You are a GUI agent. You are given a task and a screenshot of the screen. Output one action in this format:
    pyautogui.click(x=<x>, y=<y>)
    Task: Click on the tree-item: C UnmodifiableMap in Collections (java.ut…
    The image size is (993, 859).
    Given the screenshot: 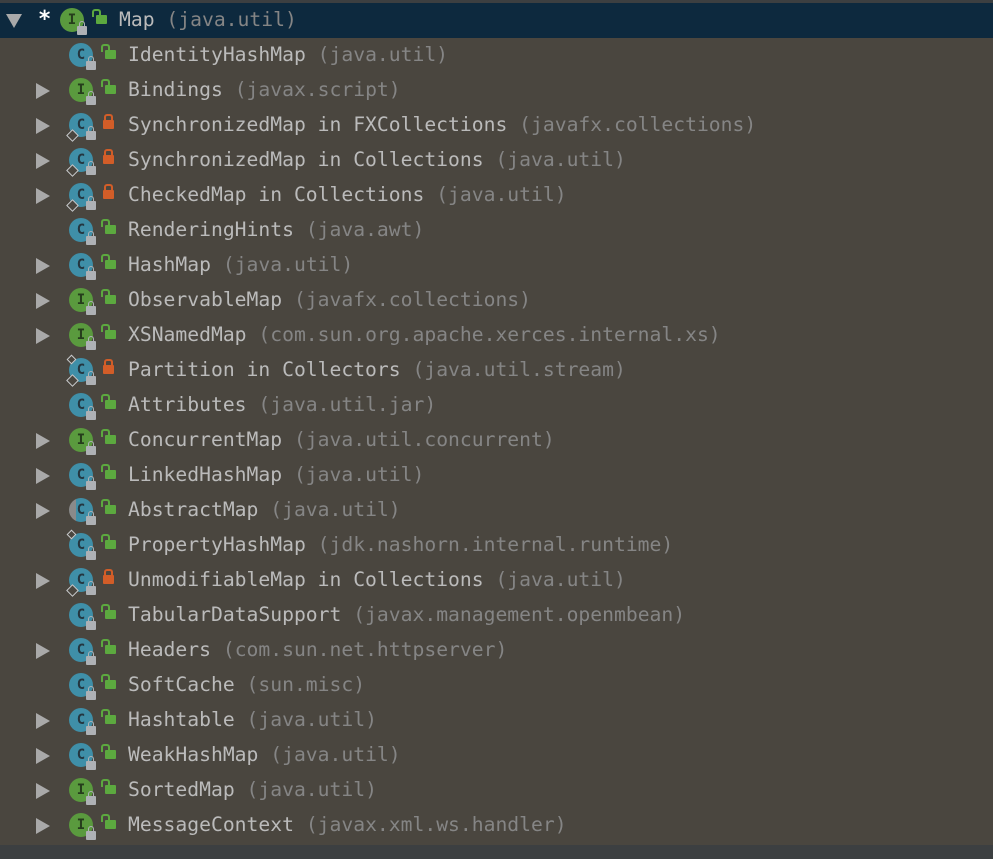 What is the action you would take?
    pyautogui.click(x=496, y=580)
    